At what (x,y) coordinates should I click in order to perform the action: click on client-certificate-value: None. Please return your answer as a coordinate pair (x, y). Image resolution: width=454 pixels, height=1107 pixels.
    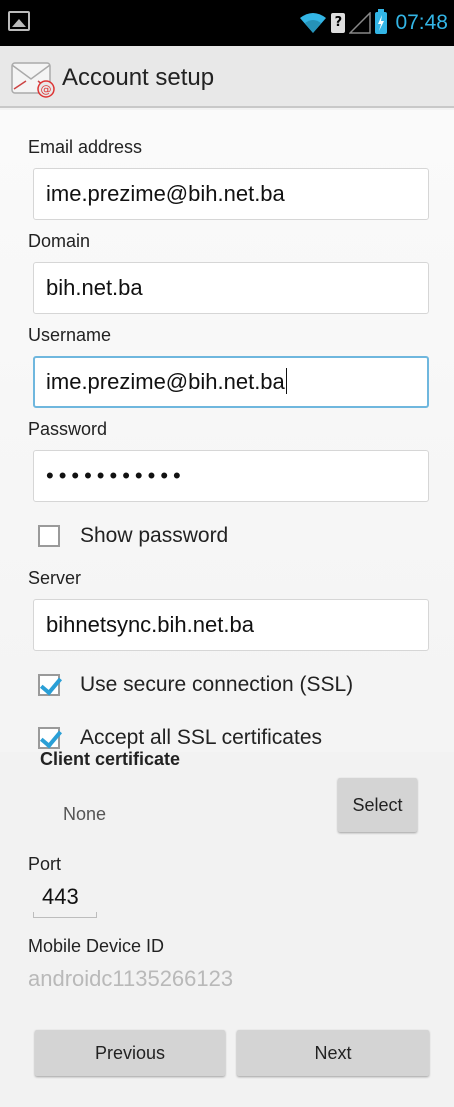
    Looking at the image, I should click on (85, 814).